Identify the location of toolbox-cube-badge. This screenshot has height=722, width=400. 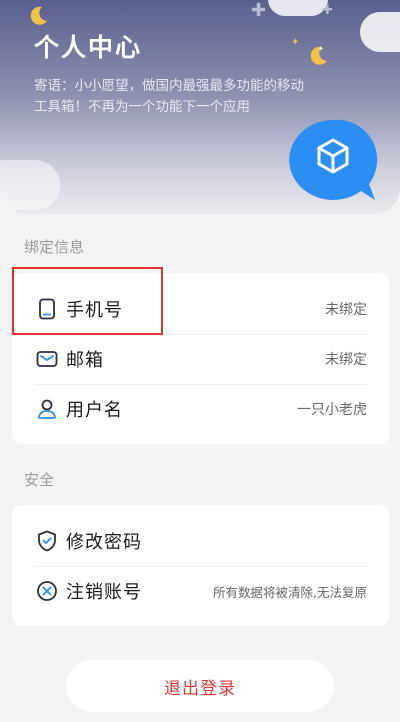
(333, 159).